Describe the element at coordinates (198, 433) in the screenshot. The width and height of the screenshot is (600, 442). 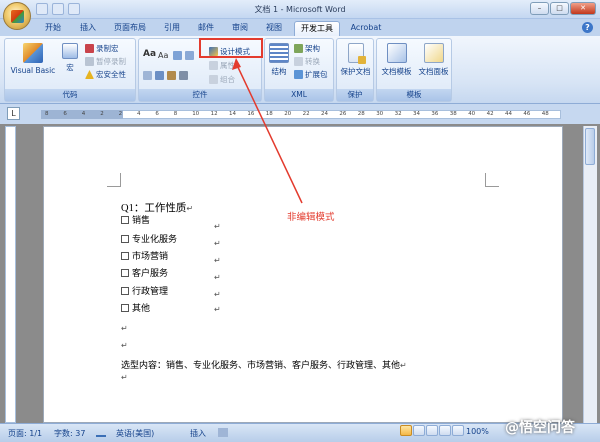
I see `insert-mode: 插入` at that location.